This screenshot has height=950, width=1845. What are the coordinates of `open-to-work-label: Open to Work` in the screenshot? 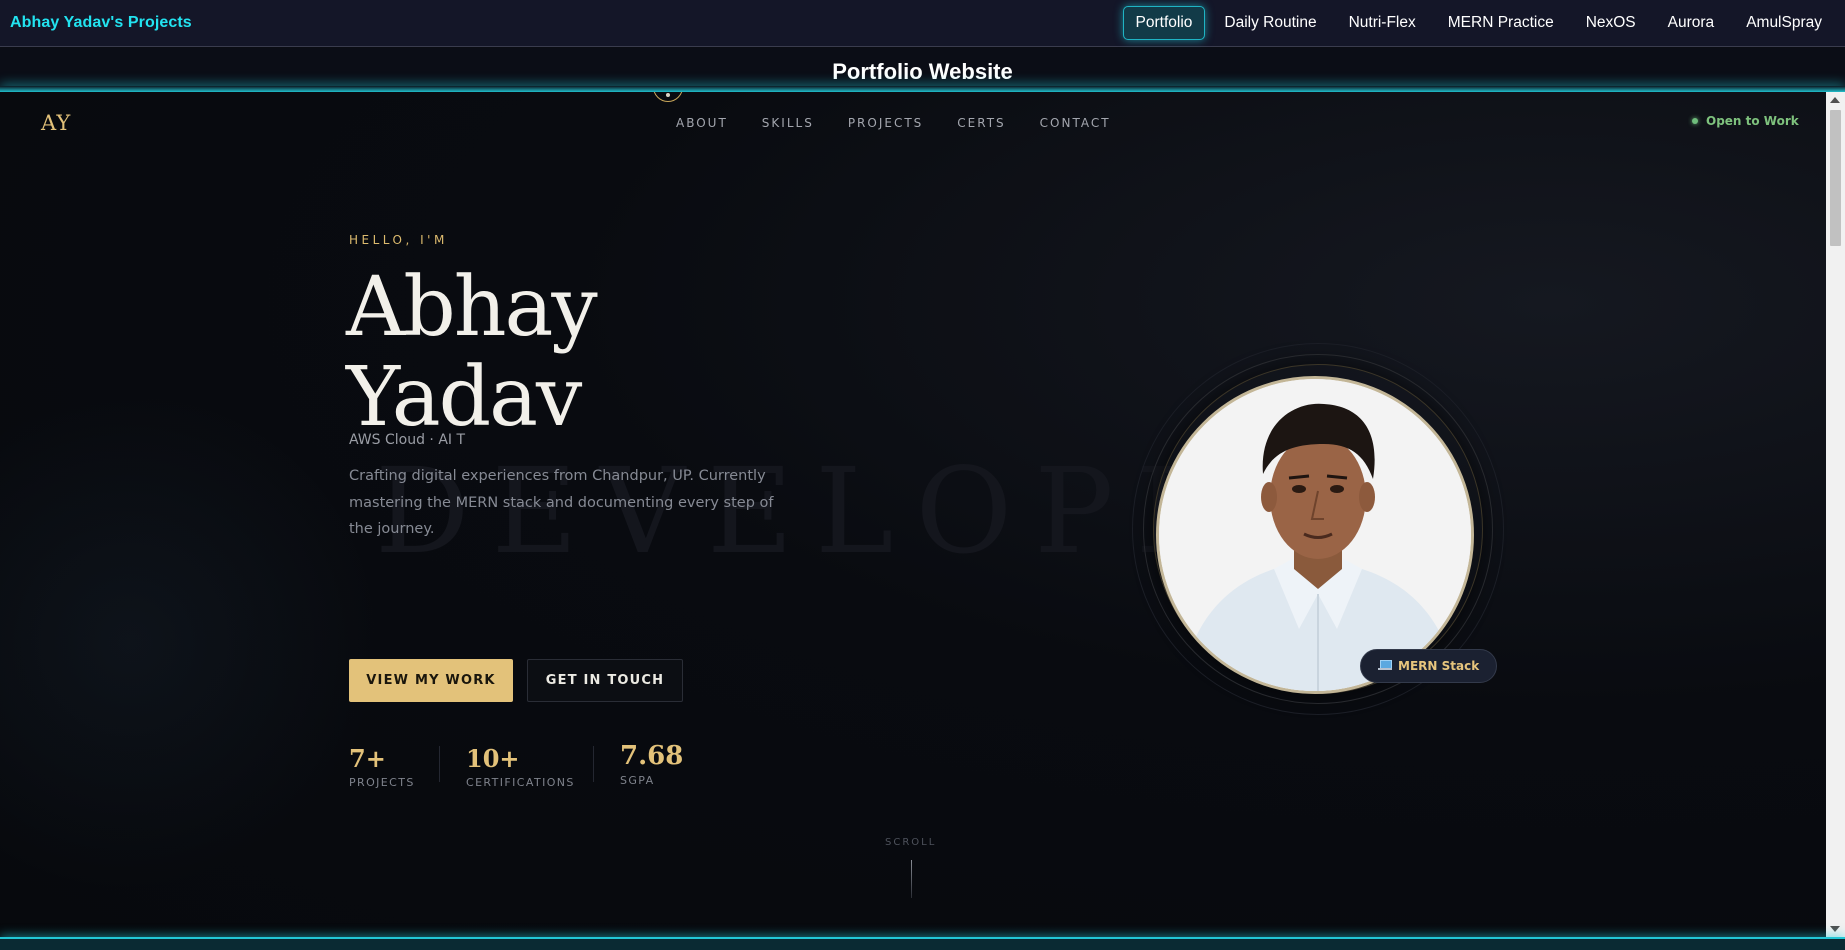 It's located at (1752, 121).